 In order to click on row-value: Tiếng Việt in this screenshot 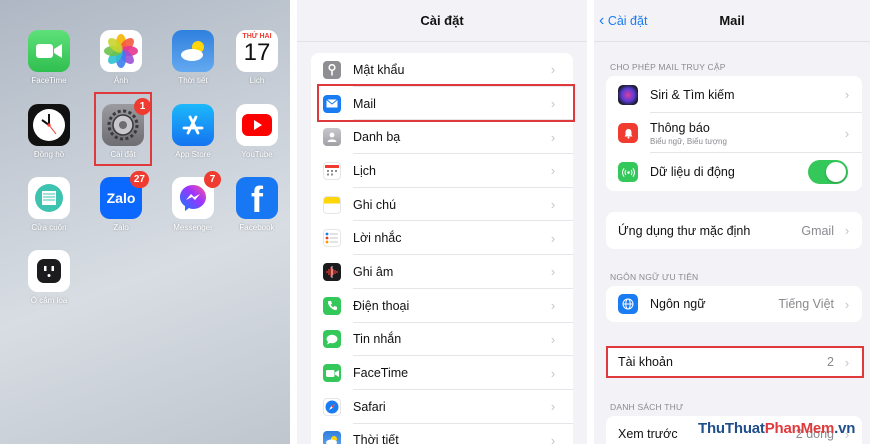, I will do `click(806, 304)`.